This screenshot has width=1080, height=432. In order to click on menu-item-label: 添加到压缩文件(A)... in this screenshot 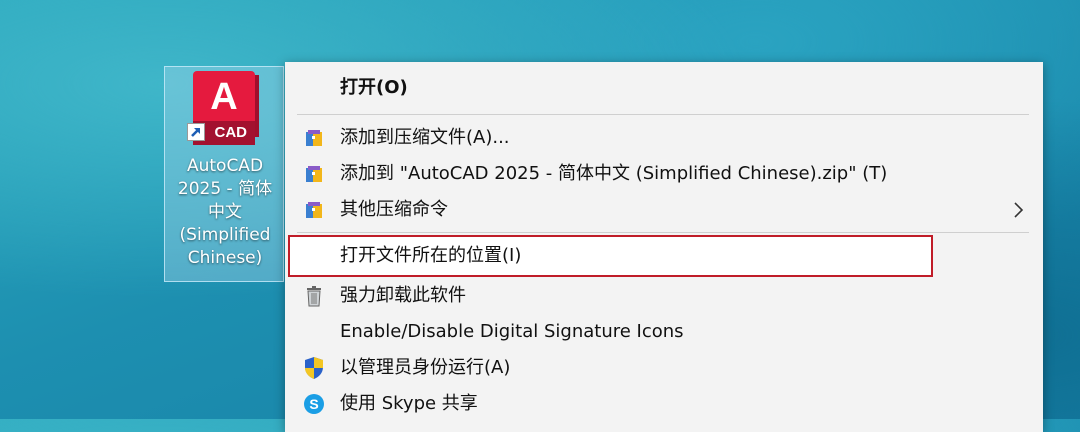, I will do `click(425, 137)`.